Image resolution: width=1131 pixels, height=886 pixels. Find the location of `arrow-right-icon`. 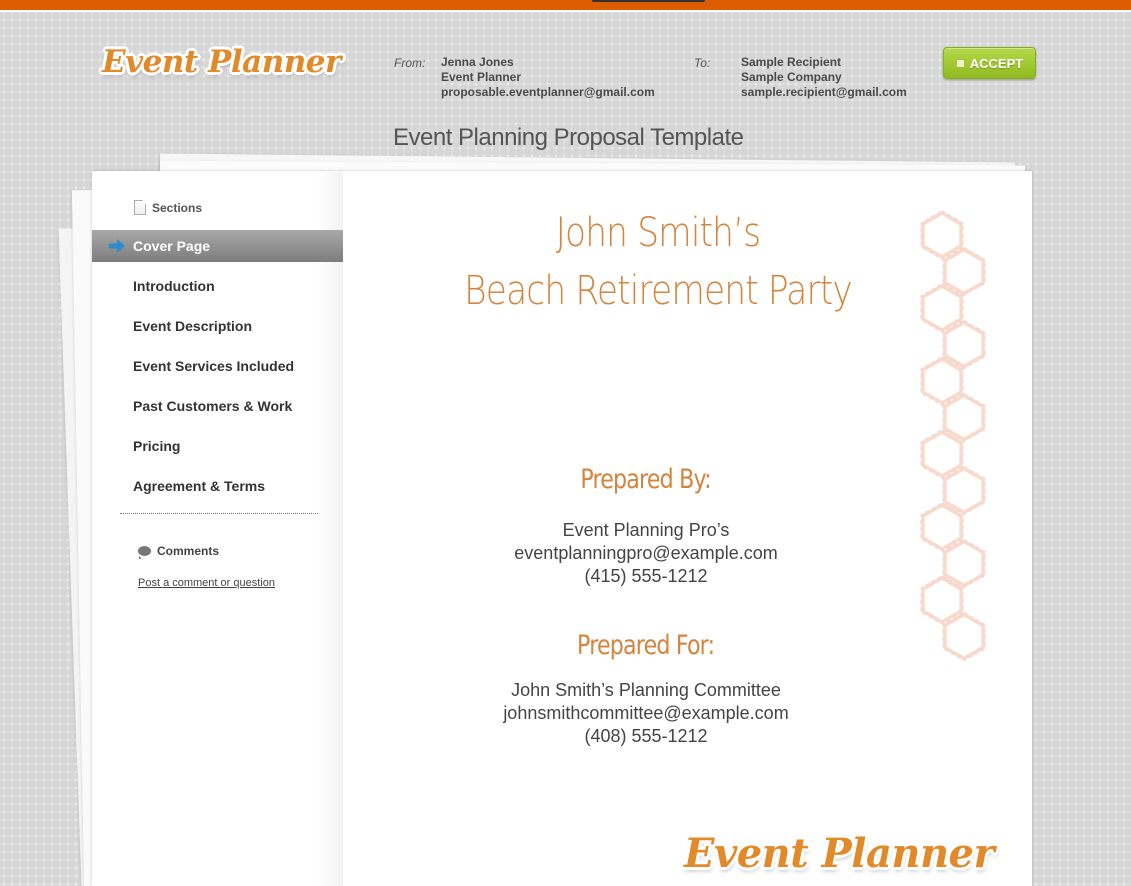

arrow-right-icon is located at coordinates (117, 246).